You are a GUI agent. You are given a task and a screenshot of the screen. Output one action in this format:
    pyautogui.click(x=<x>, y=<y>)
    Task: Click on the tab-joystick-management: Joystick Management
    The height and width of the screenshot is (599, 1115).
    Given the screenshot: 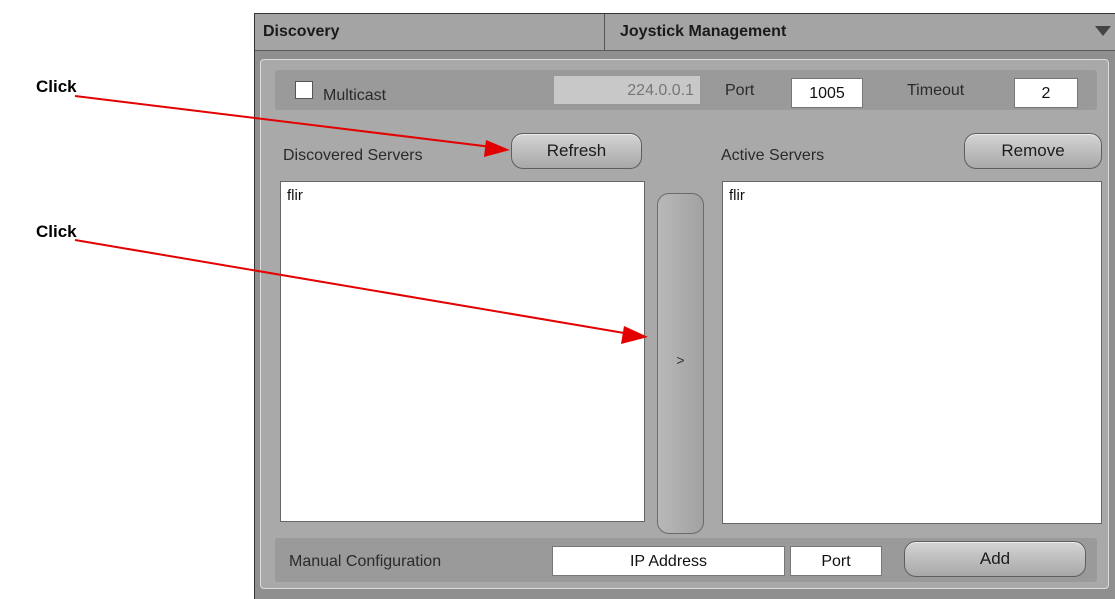 What is the action you would take?
    pyautogui.click(x=860, y=32)
    